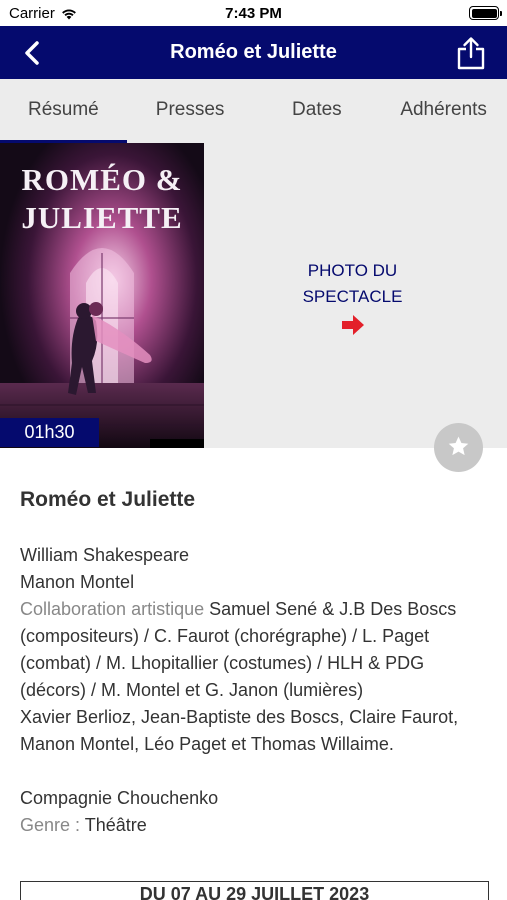 This screenshot has height=900, width=507. Describe the element at coordinates (63, 111) in the screenshot. I see `tab-resume: Résumé` at that location.